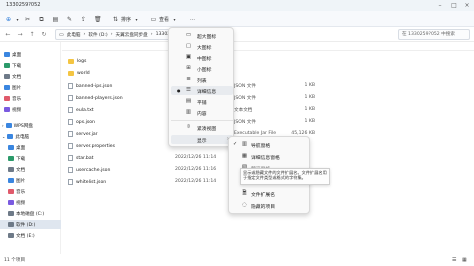  What do you see at coordinates (55, 19) in the screenshot?
I see `paste-button: ▤` at bounding box center [55, 19].